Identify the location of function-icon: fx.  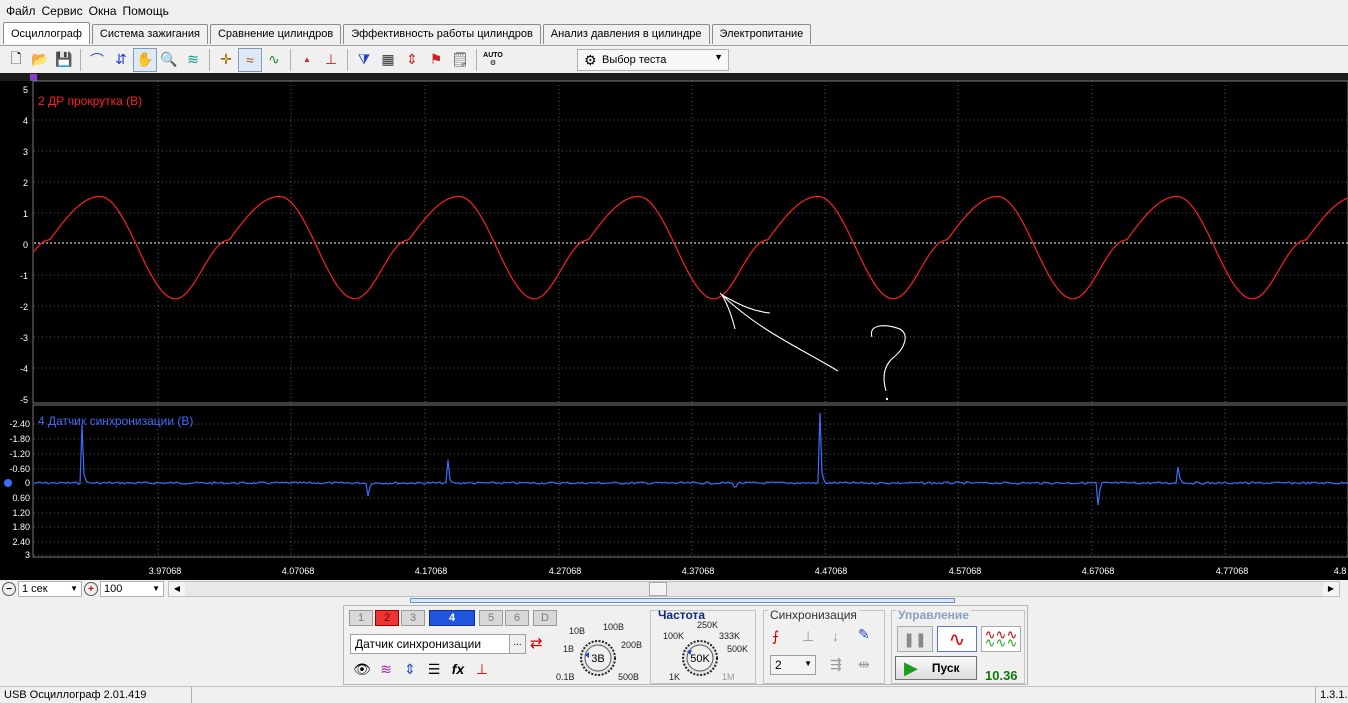
(458, 669).